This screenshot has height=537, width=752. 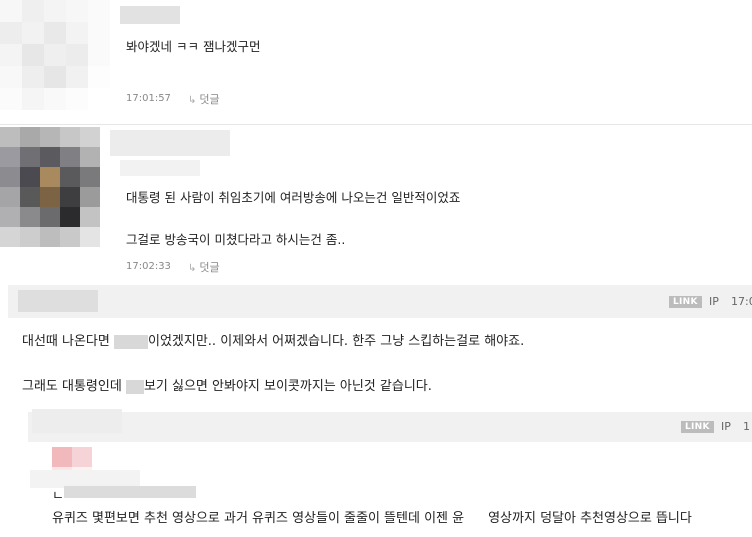 What do you see at coordinates (148, 266) in the screenshot?
I see `comment-time: 17:02:33` at bounding box center [148, 266].